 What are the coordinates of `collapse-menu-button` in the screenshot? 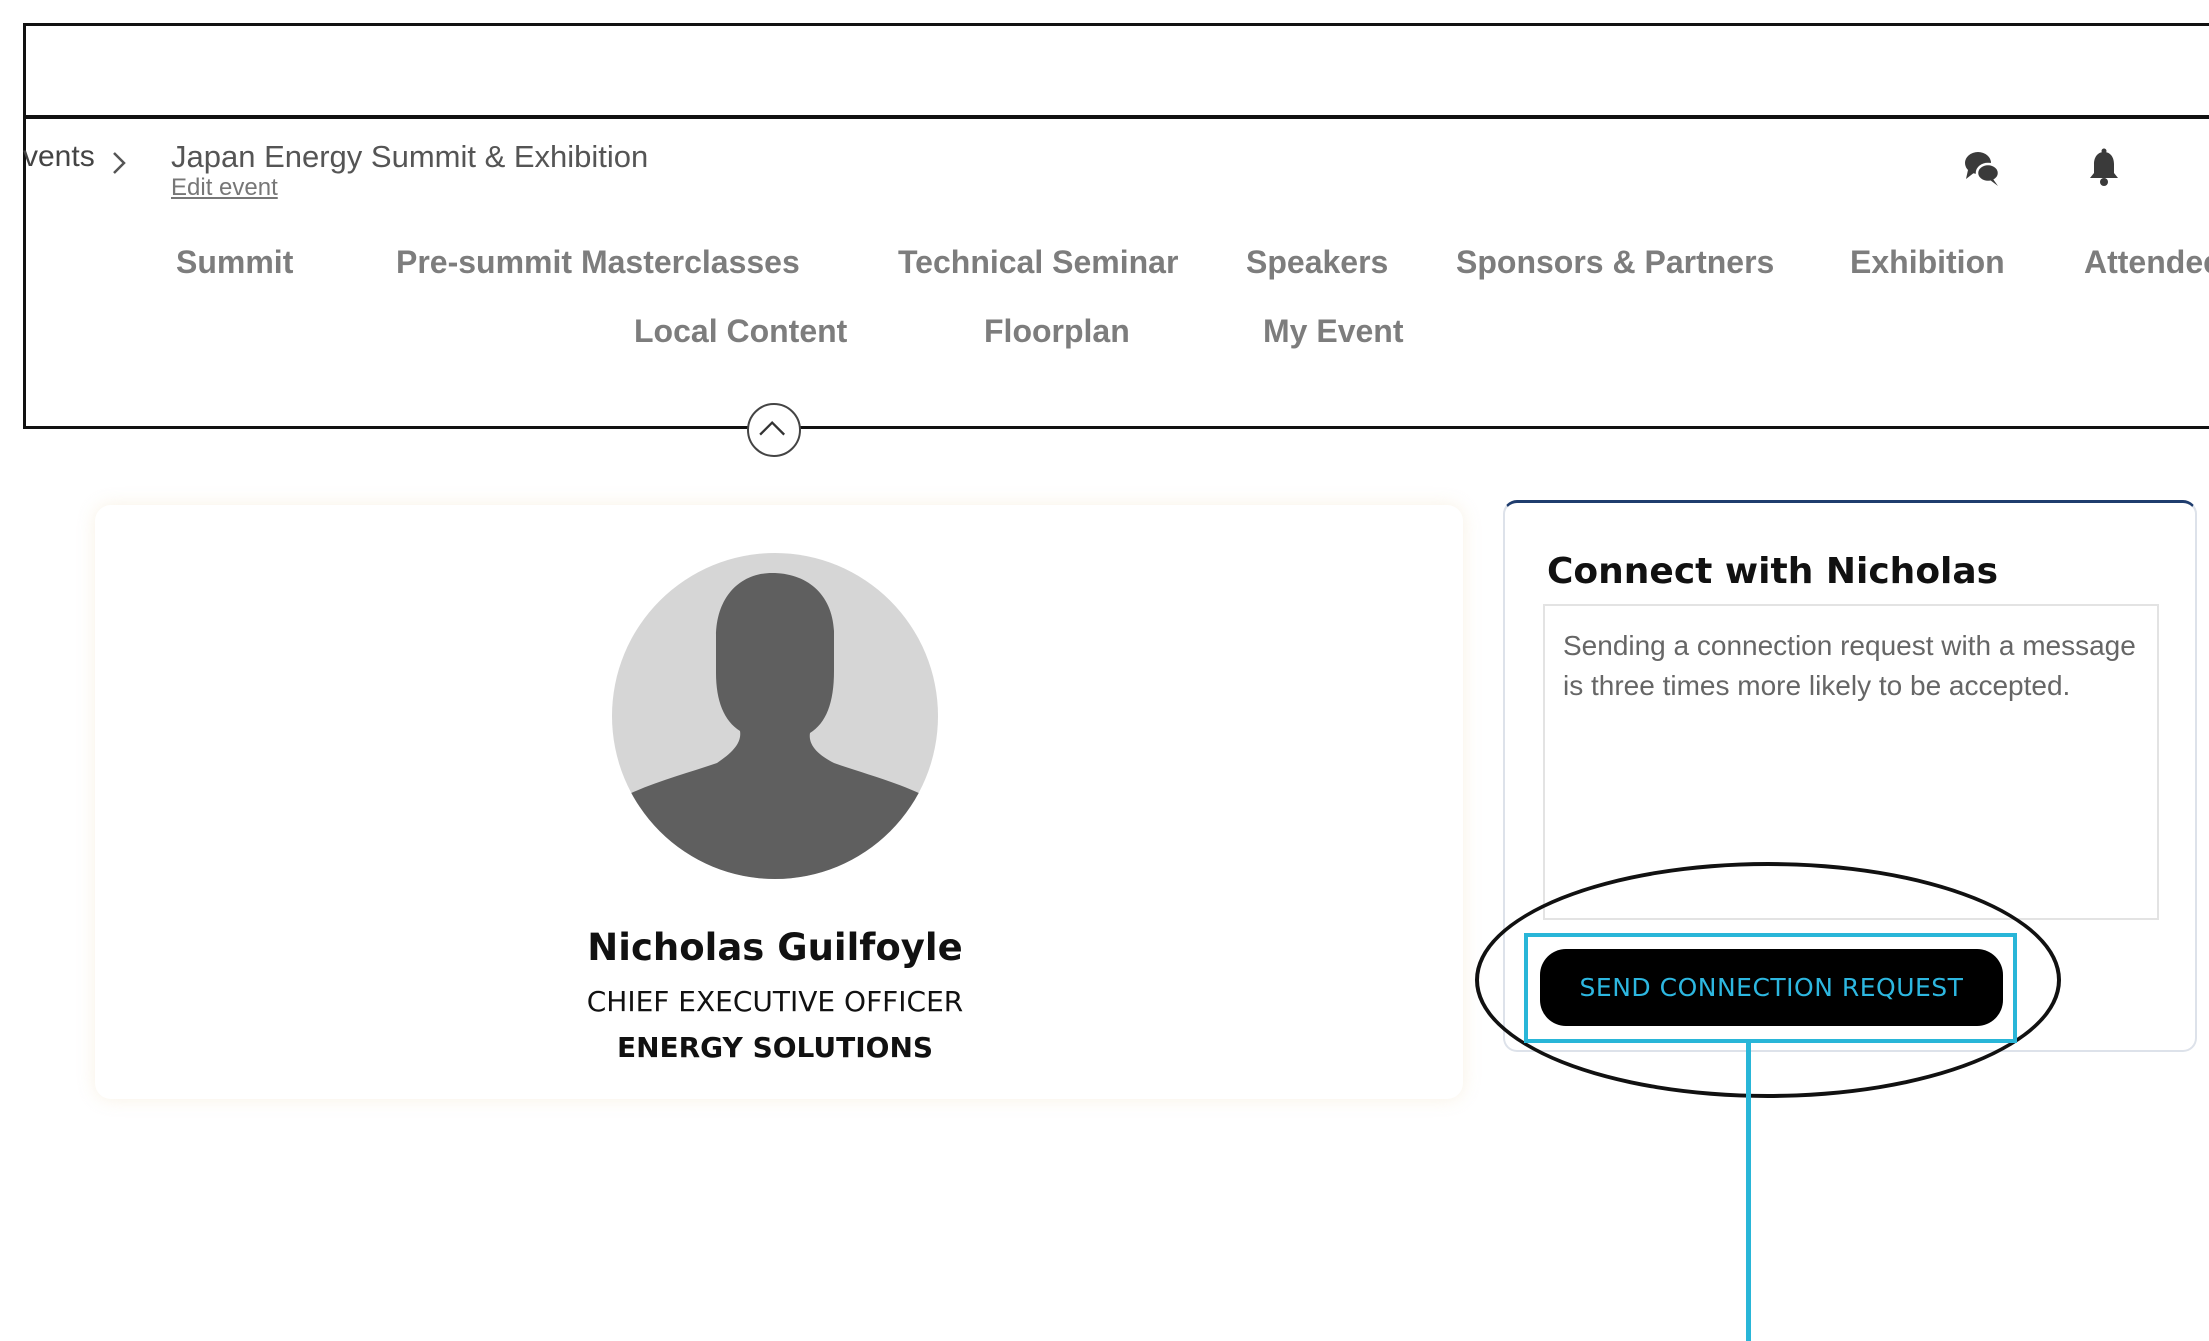 It's located at (774, 430).